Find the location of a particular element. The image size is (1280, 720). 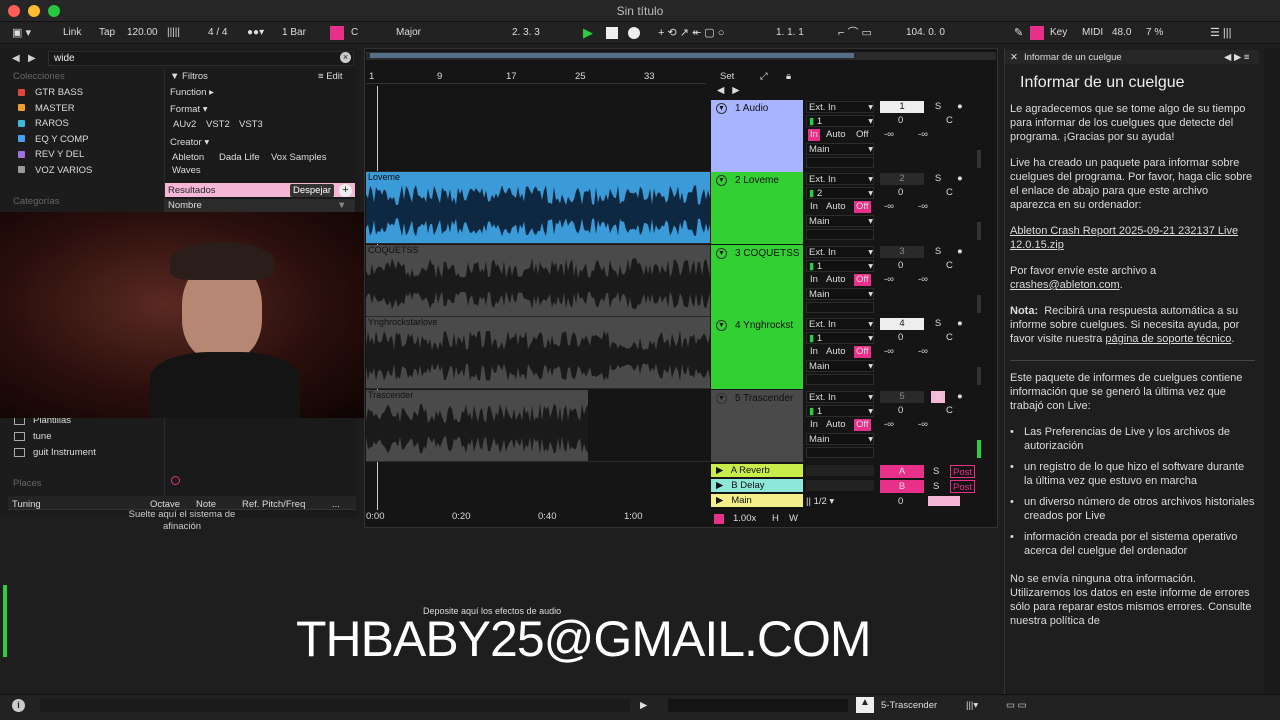

format-tag: AUv2 is located at coordinates (184, 124).